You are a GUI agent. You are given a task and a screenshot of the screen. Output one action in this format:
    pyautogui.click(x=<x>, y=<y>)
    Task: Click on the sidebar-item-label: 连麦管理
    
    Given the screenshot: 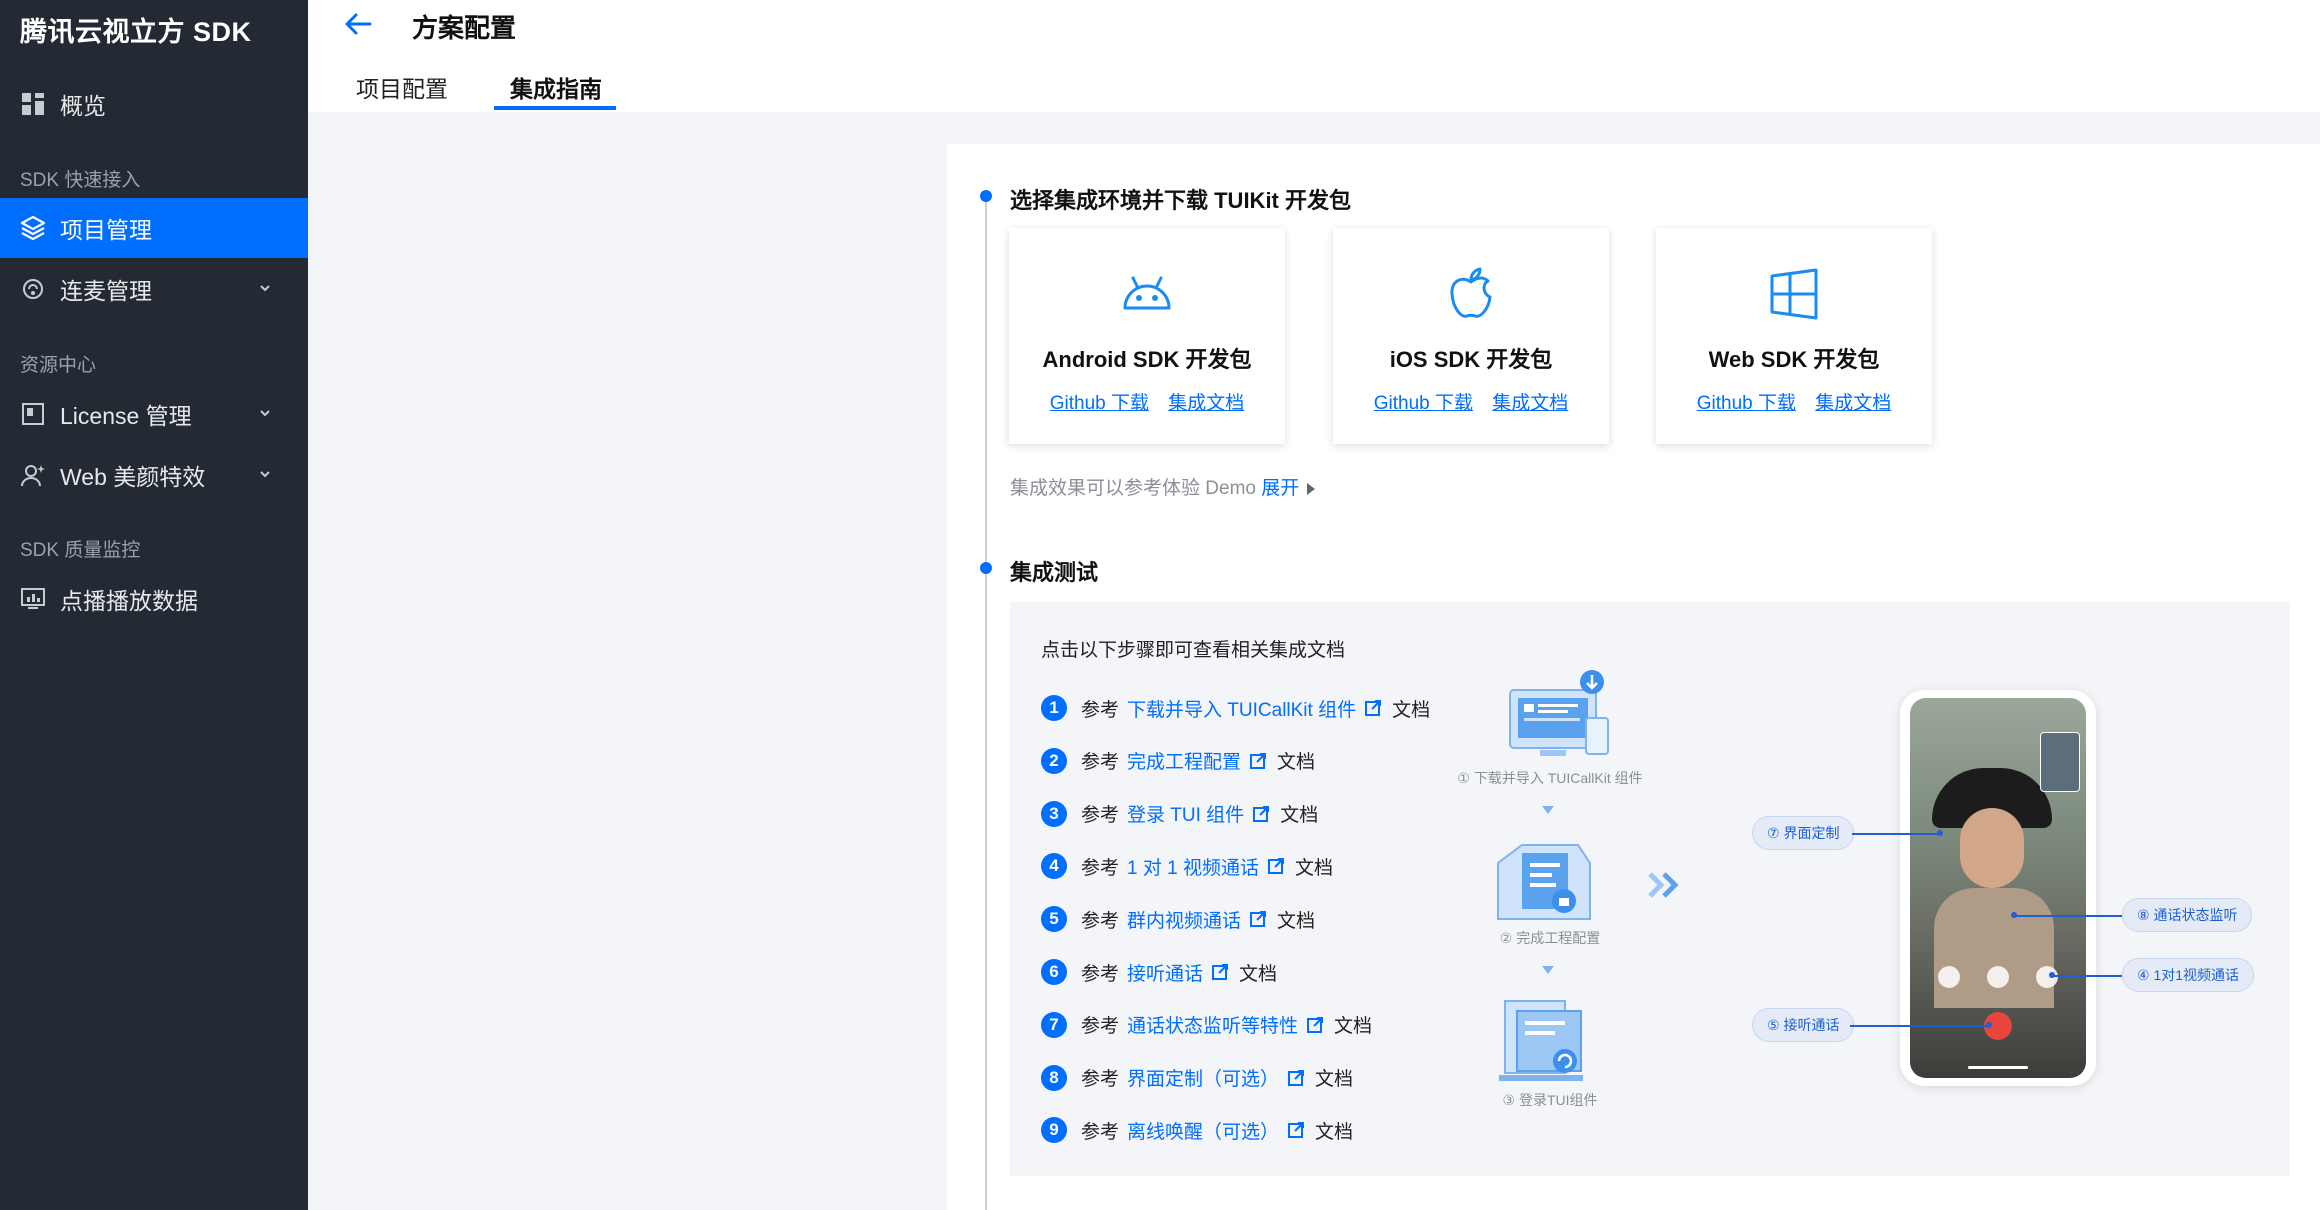 What is the action you would take?
    pyautogui.click(x=106, y=291)
    